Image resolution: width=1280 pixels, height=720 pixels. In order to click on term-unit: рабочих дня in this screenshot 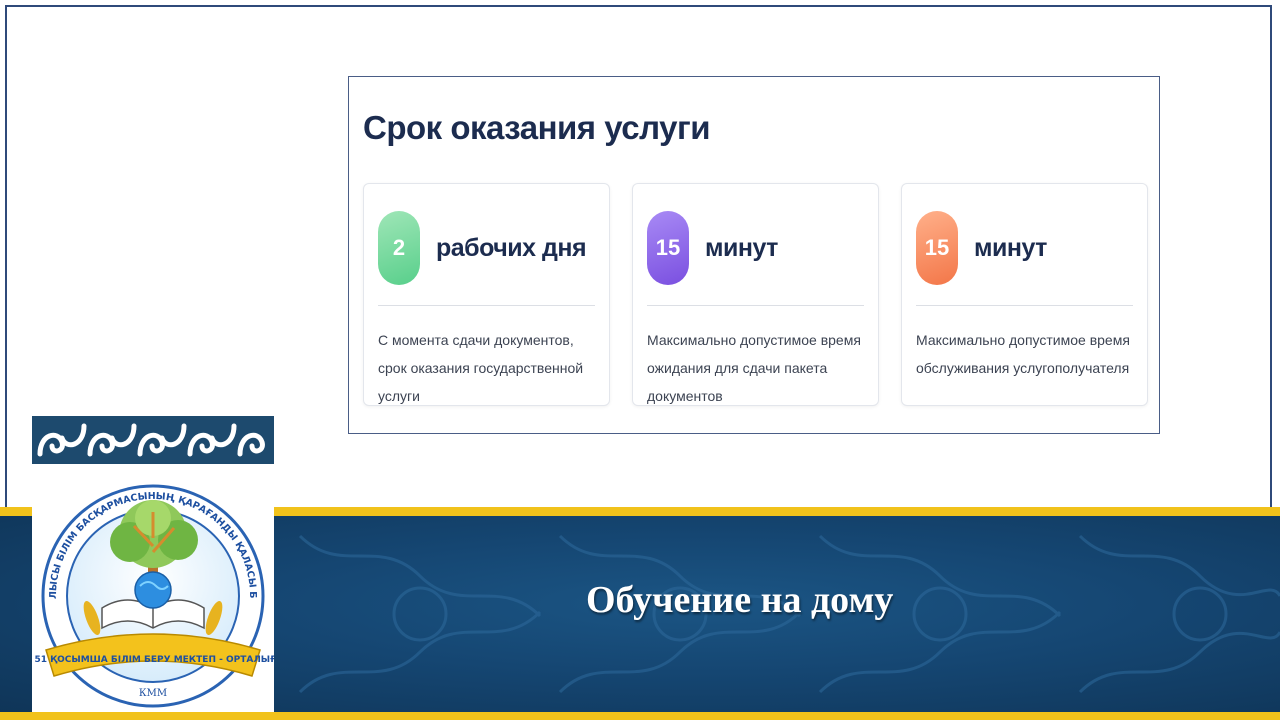, I will do `click(511, 248)`.